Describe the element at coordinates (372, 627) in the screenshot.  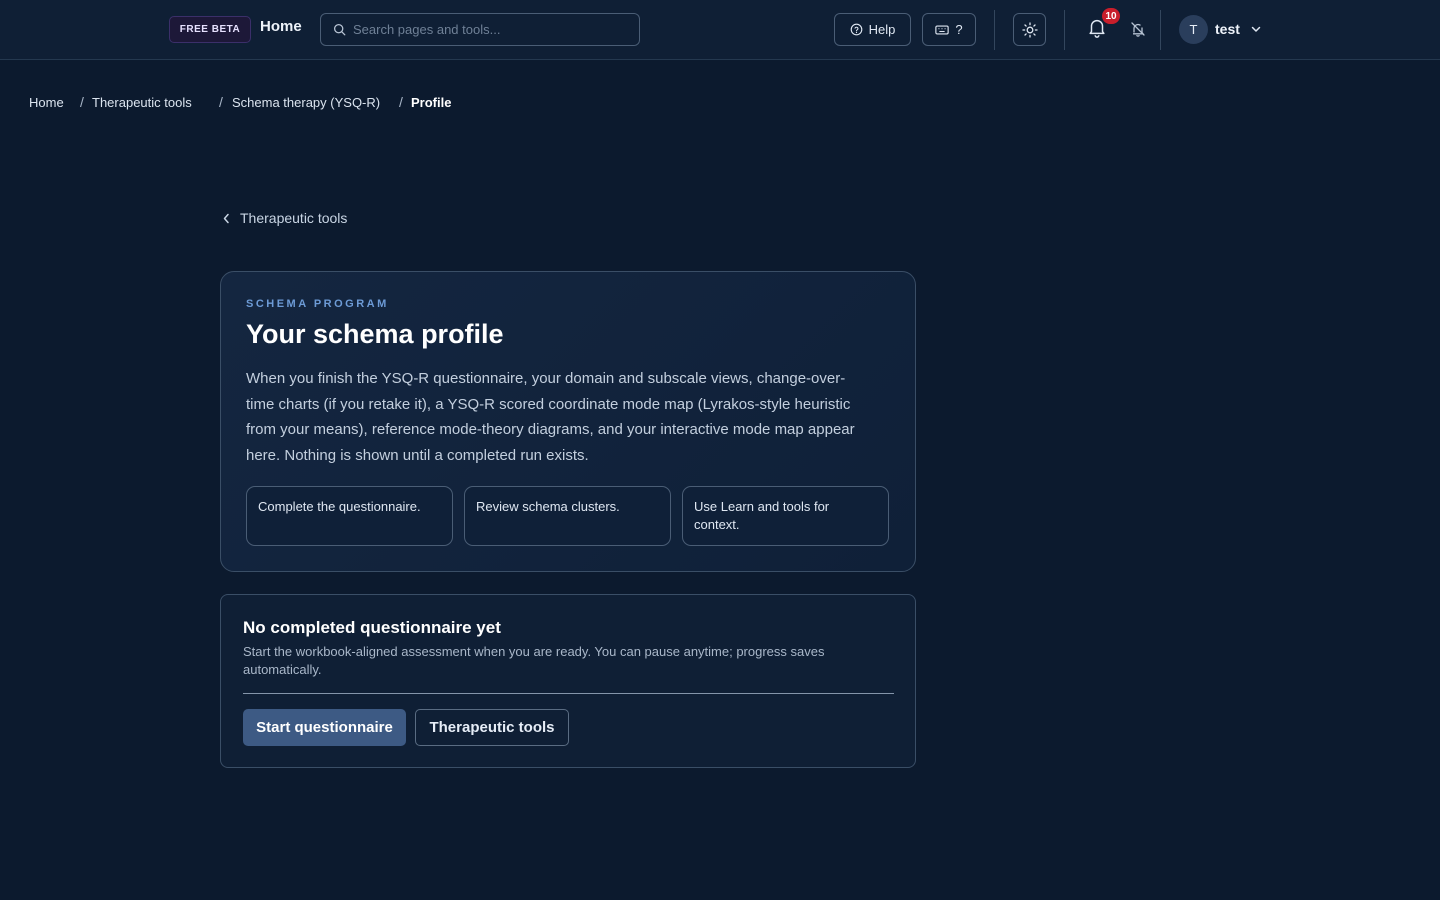
I see `empty-state-title: No completed questionnaire yet` at that location.